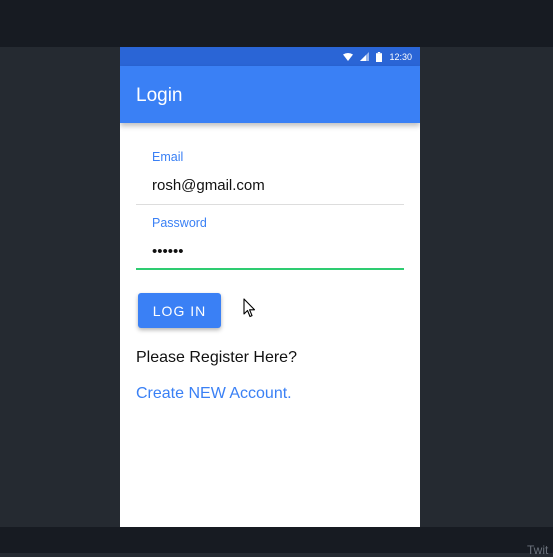  Describe the element at coordinates (276, 540) in the screenshot. I see `desktop-bottom-bar` at that location.